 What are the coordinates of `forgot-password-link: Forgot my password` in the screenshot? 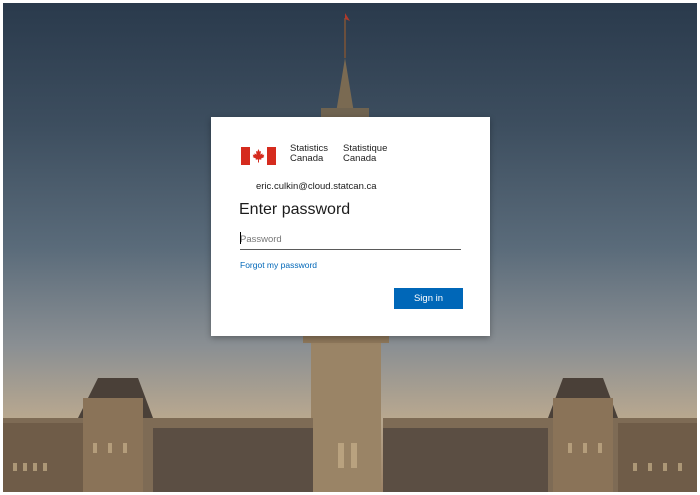 It's located at (278, 265).